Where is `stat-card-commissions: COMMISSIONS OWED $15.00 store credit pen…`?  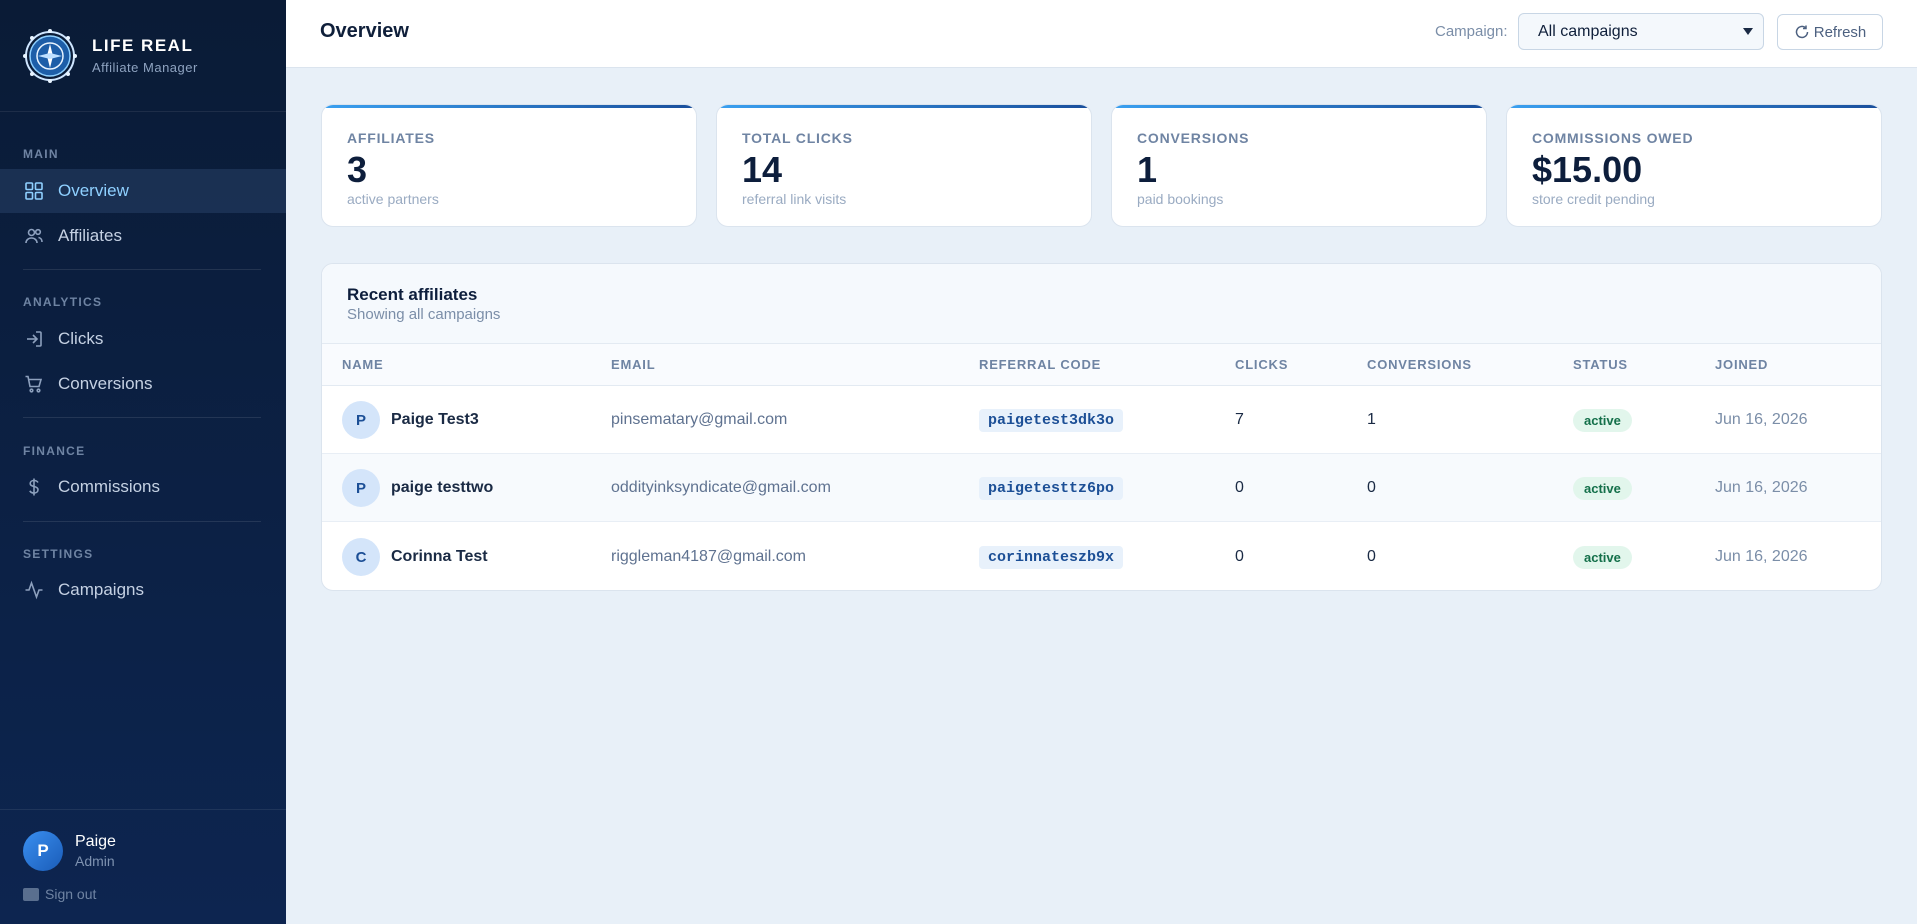 stat-card-commissions: COMMISSIONS OWED $15.00 store credit pen… is located at coordinates (1694, 165).